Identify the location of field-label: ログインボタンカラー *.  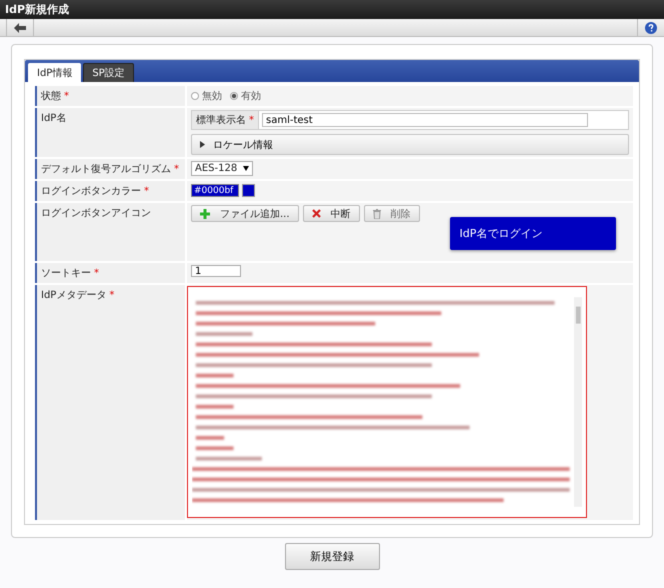
(95, 191).